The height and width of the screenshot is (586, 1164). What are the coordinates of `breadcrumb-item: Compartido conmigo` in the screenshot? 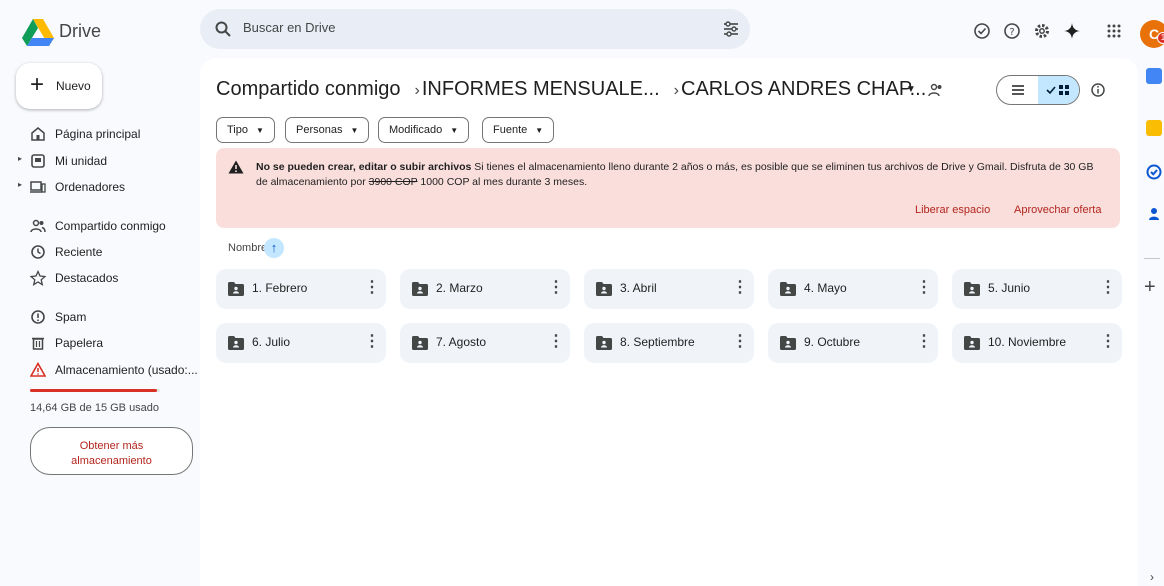 It's located at (308, 89).